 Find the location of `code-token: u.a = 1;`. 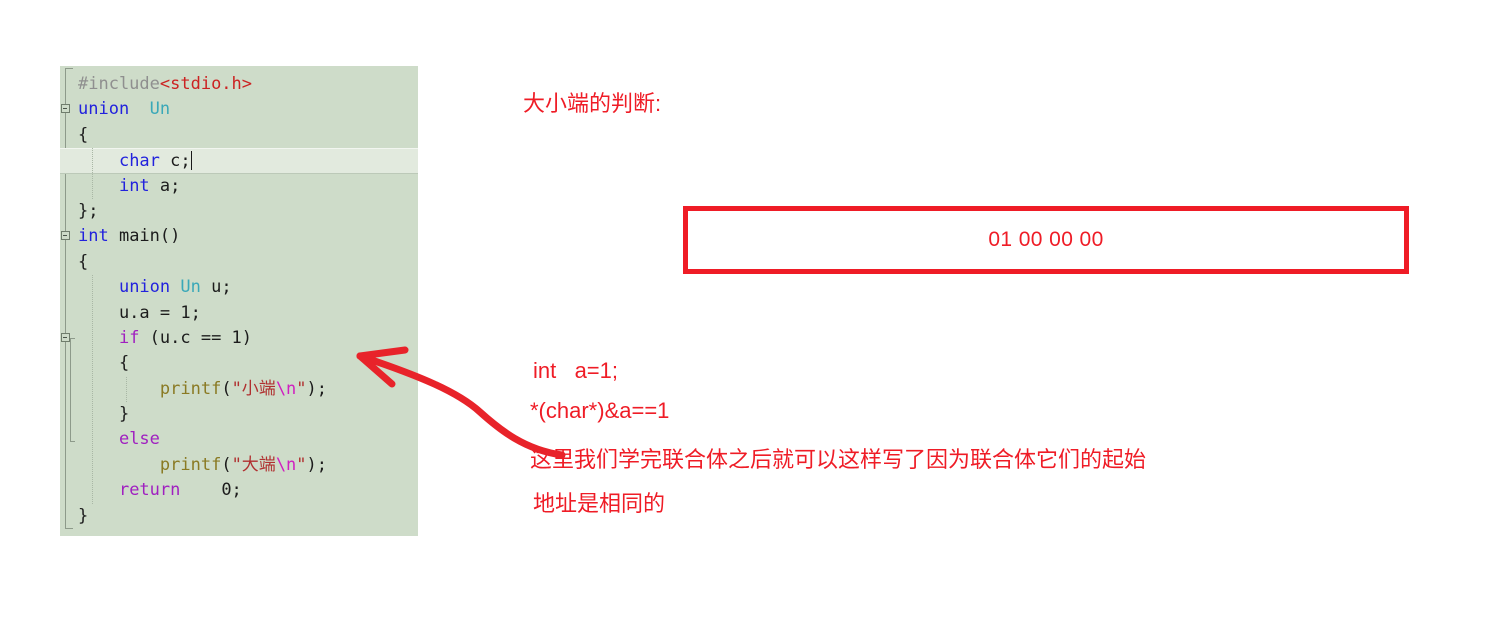

code-token: u.a = 1; is located at coordinates (139, 312).